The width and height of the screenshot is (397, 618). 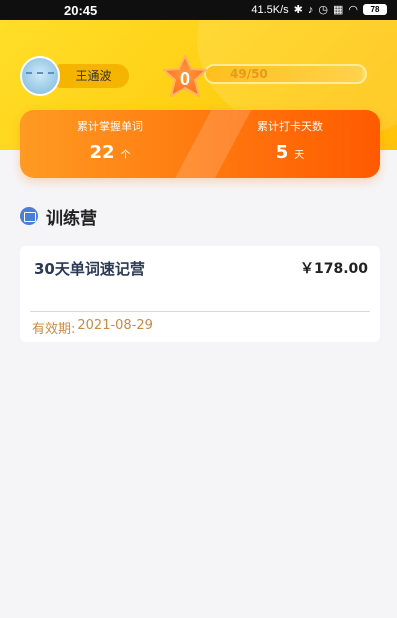 I want to click on stat-value: 5天, so click(x=290, y=152).